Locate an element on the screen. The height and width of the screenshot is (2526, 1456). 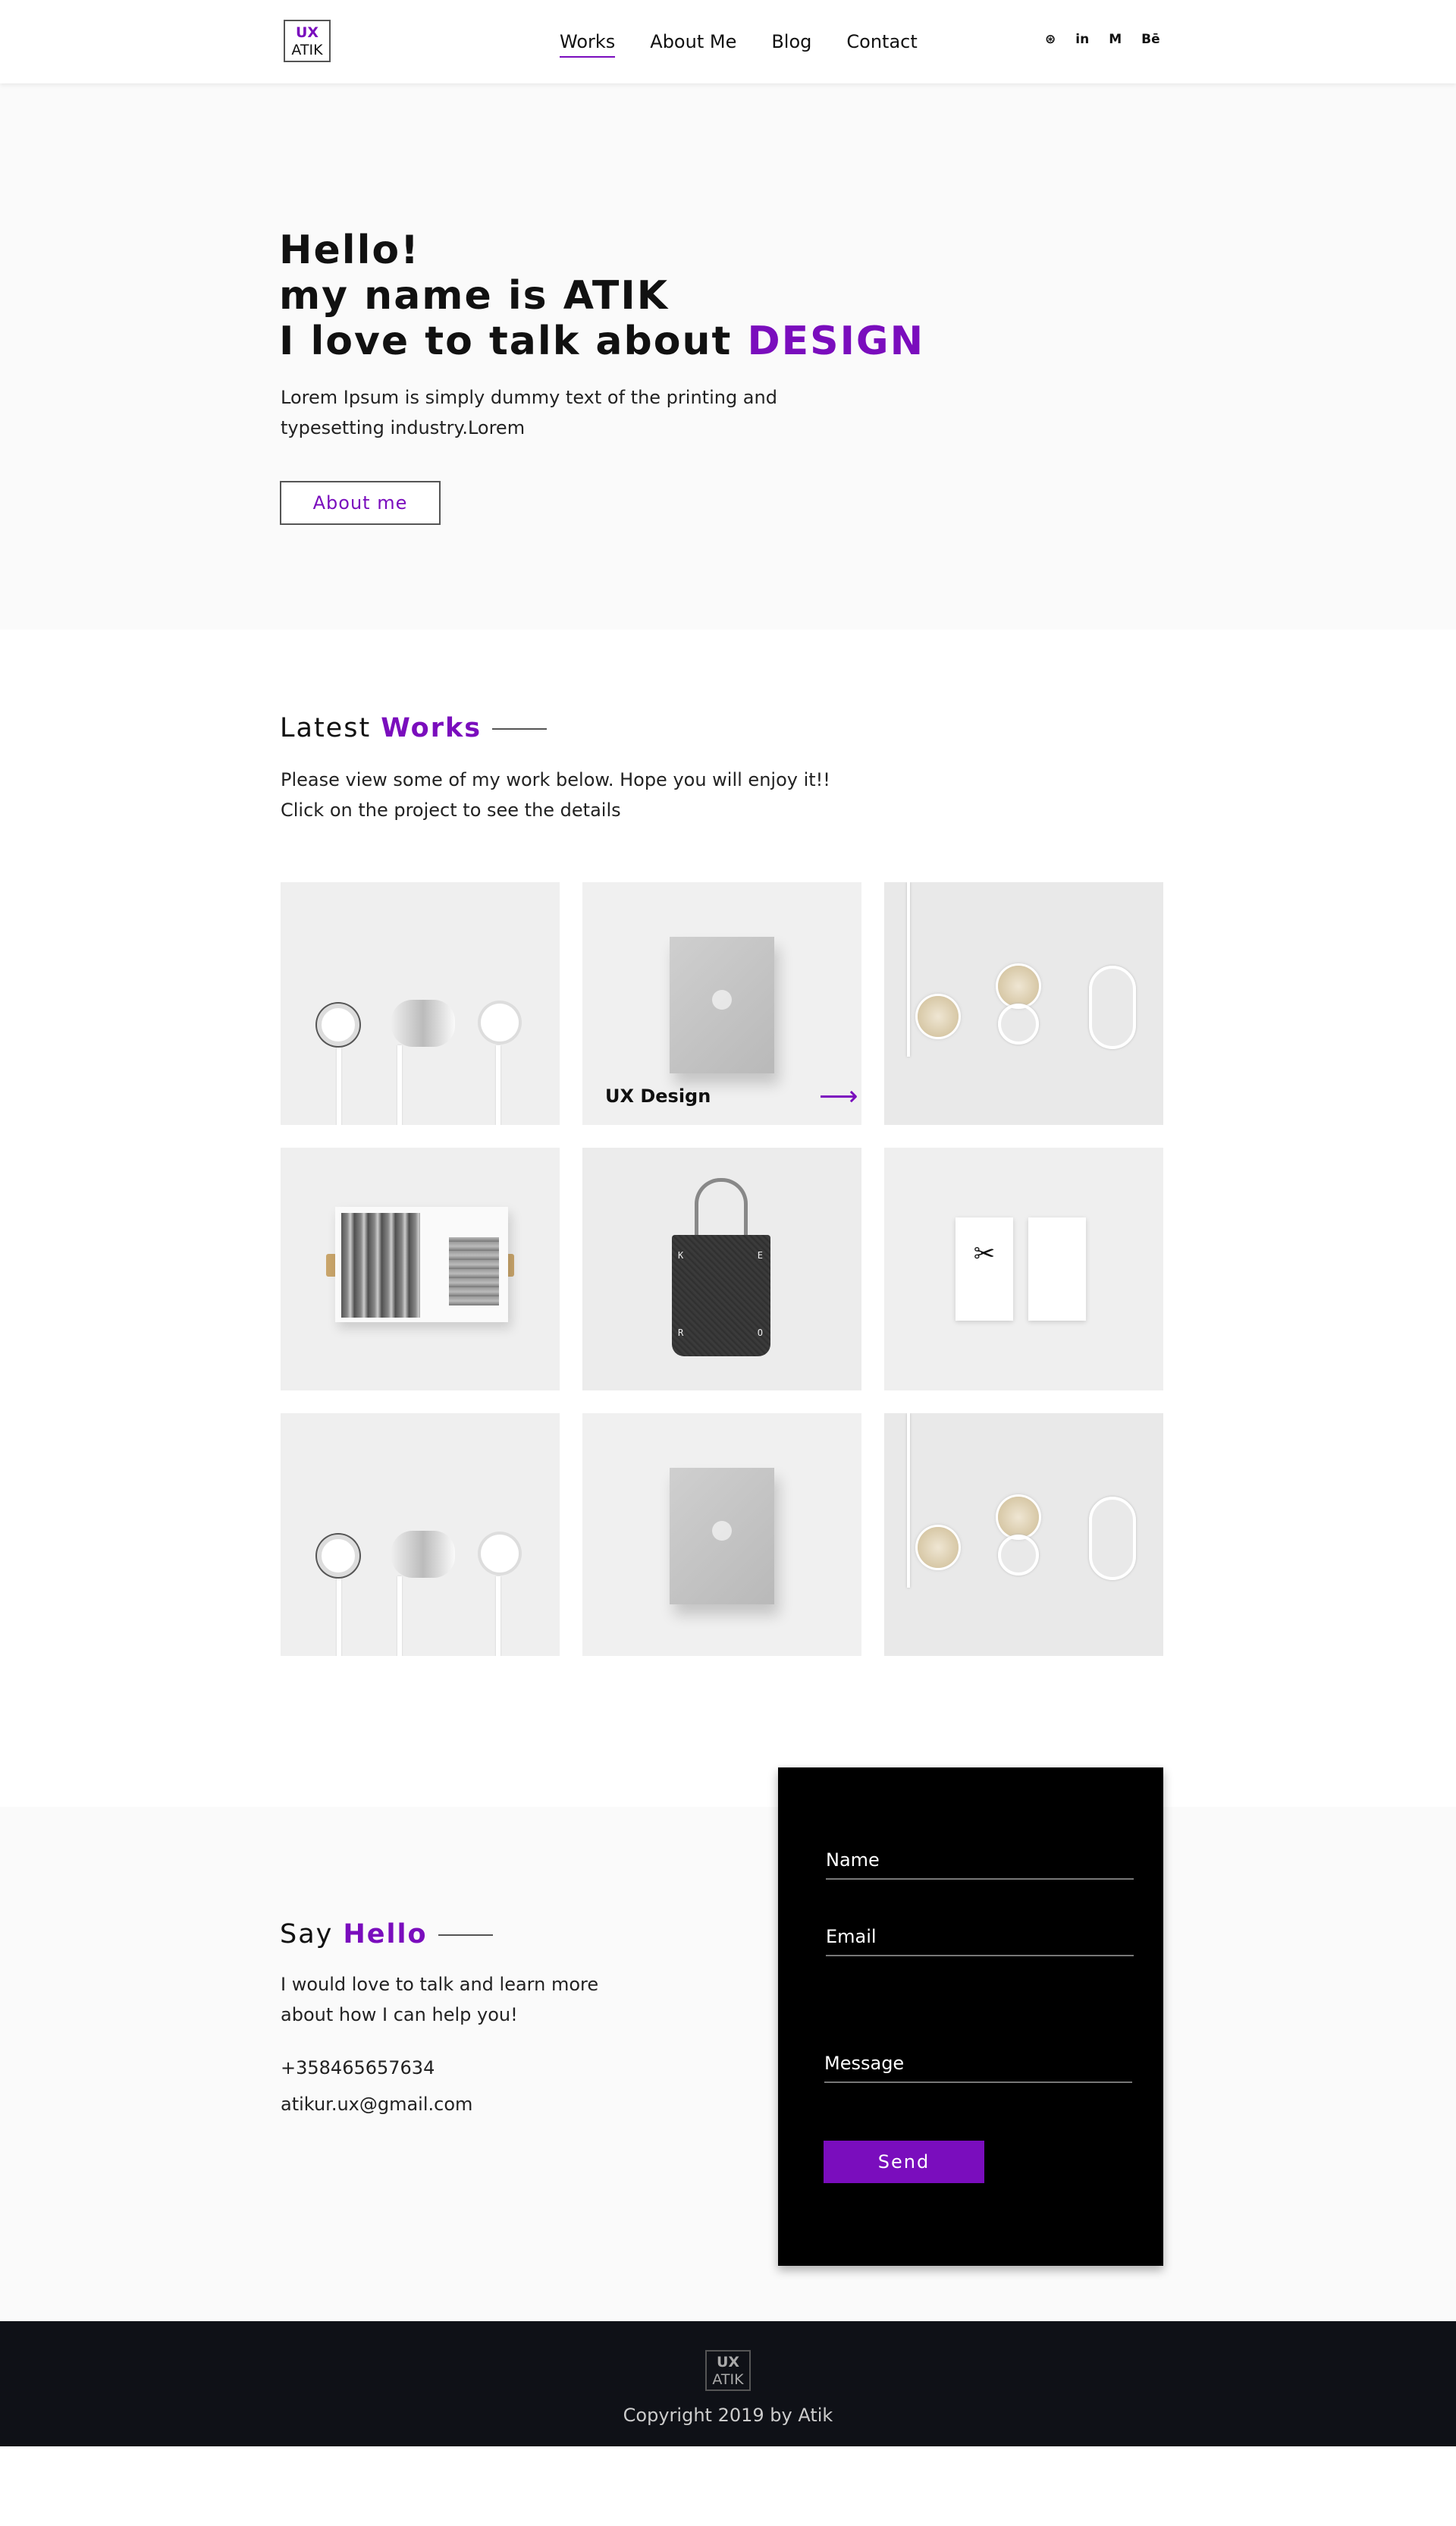
name-field is located at coordinates (980, 1864).